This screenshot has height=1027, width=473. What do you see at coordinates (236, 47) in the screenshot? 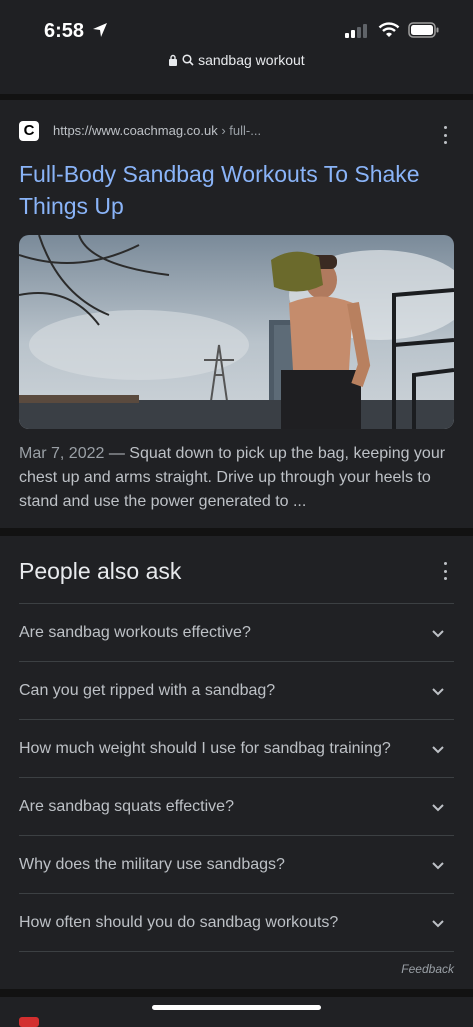
I see `status-bar` at bounding box center [236, 47].